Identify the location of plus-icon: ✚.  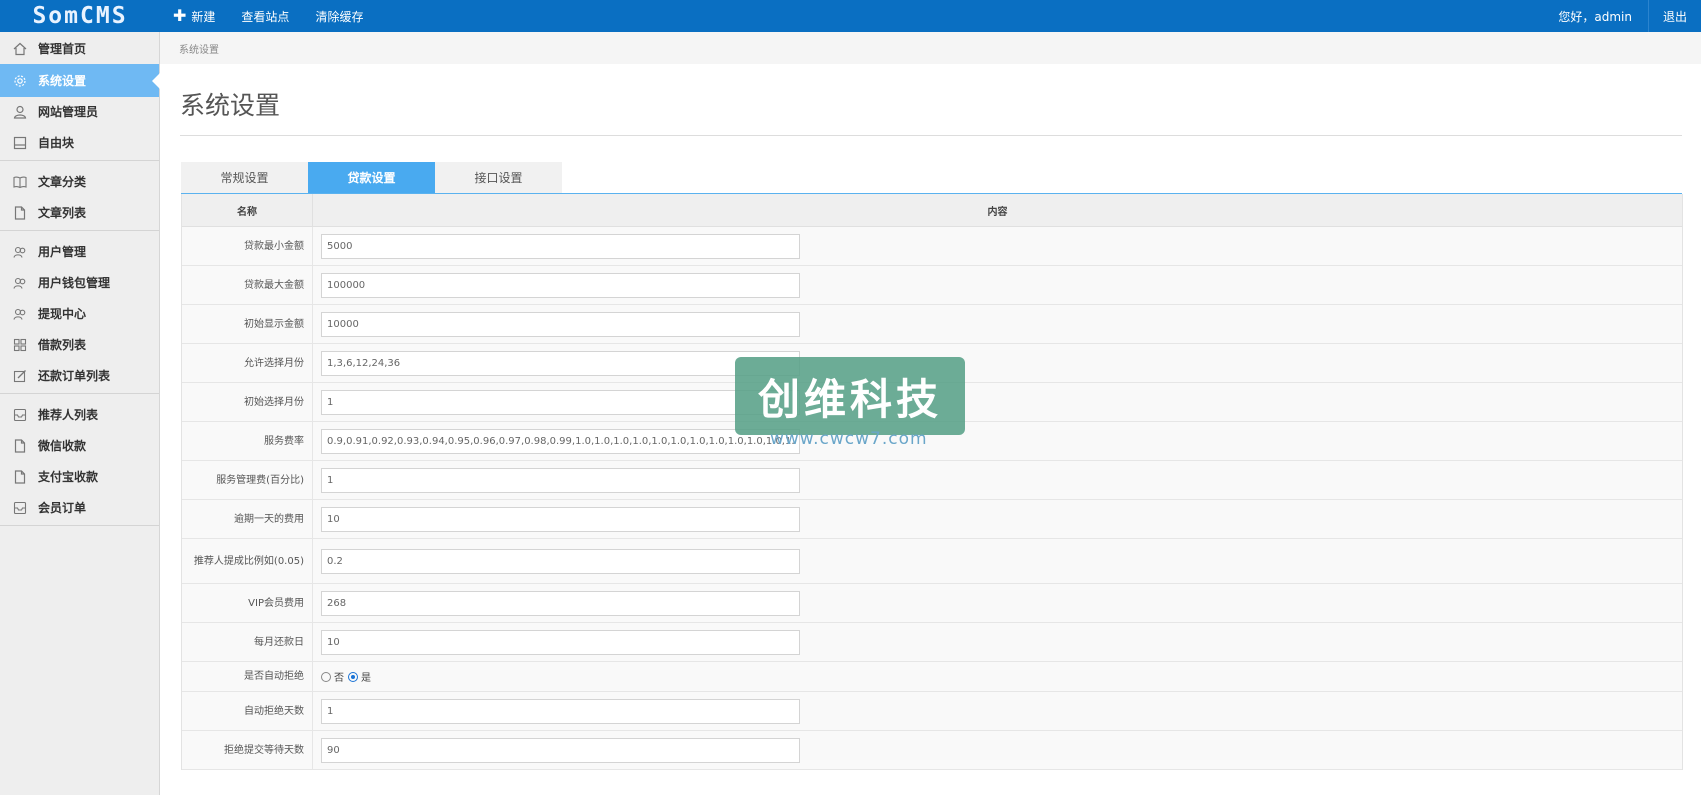
(180, 15).